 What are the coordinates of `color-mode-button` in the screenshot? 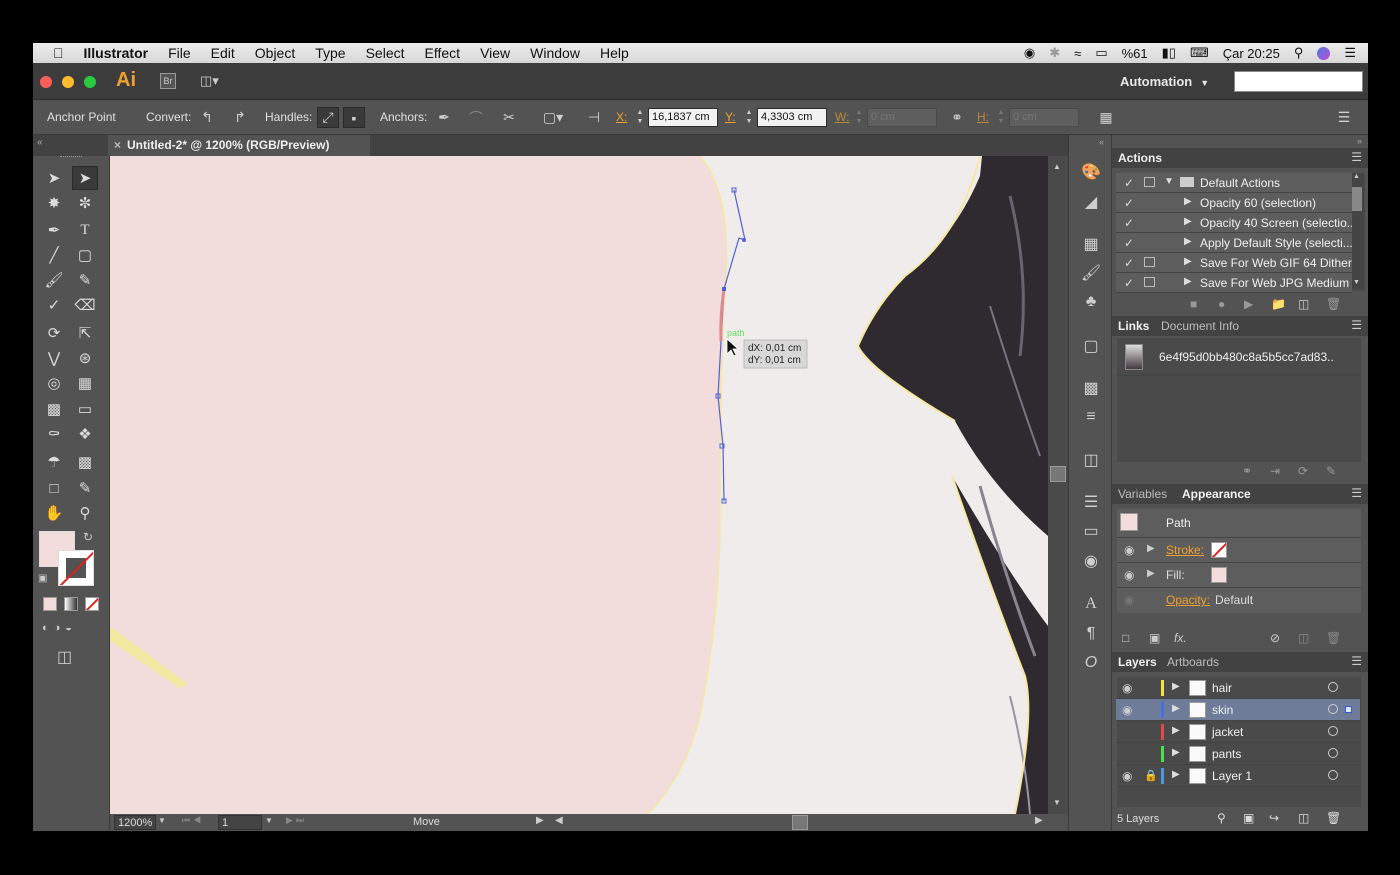 It's located at (50, 604).